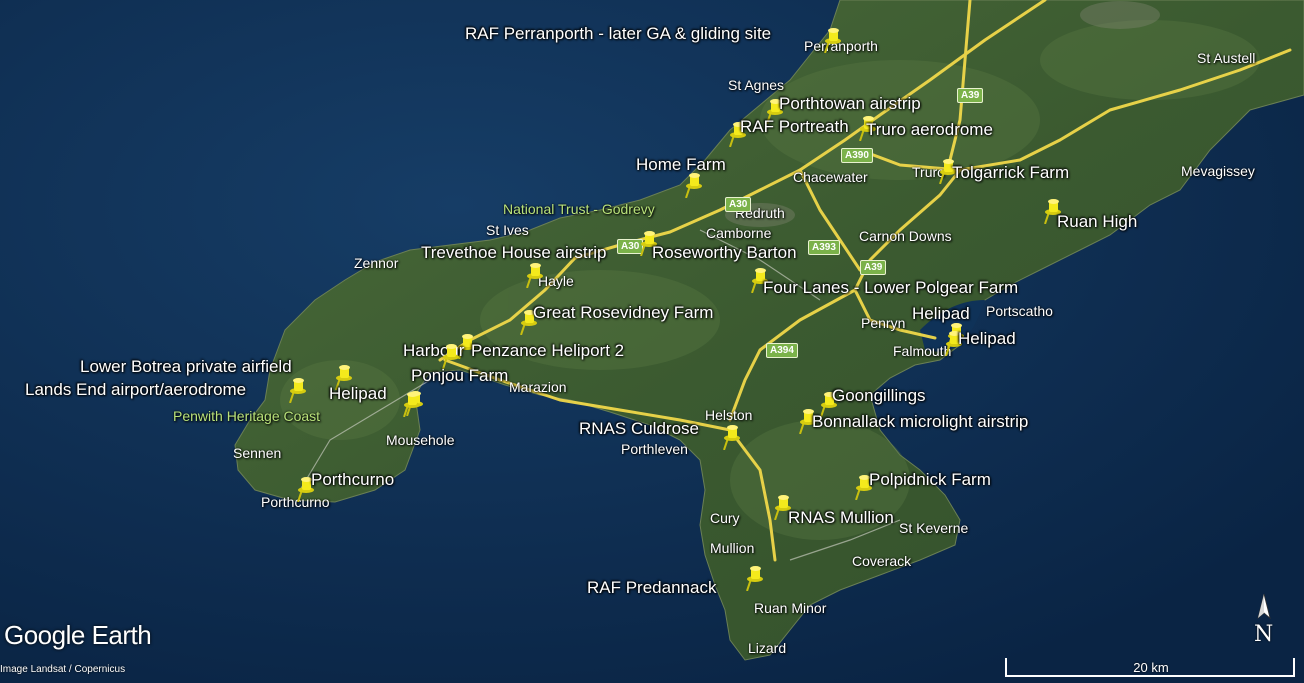  Describe the element at coordinates (1019, 311) in the screenshot. I see `town-label: Portscatho` at that location.